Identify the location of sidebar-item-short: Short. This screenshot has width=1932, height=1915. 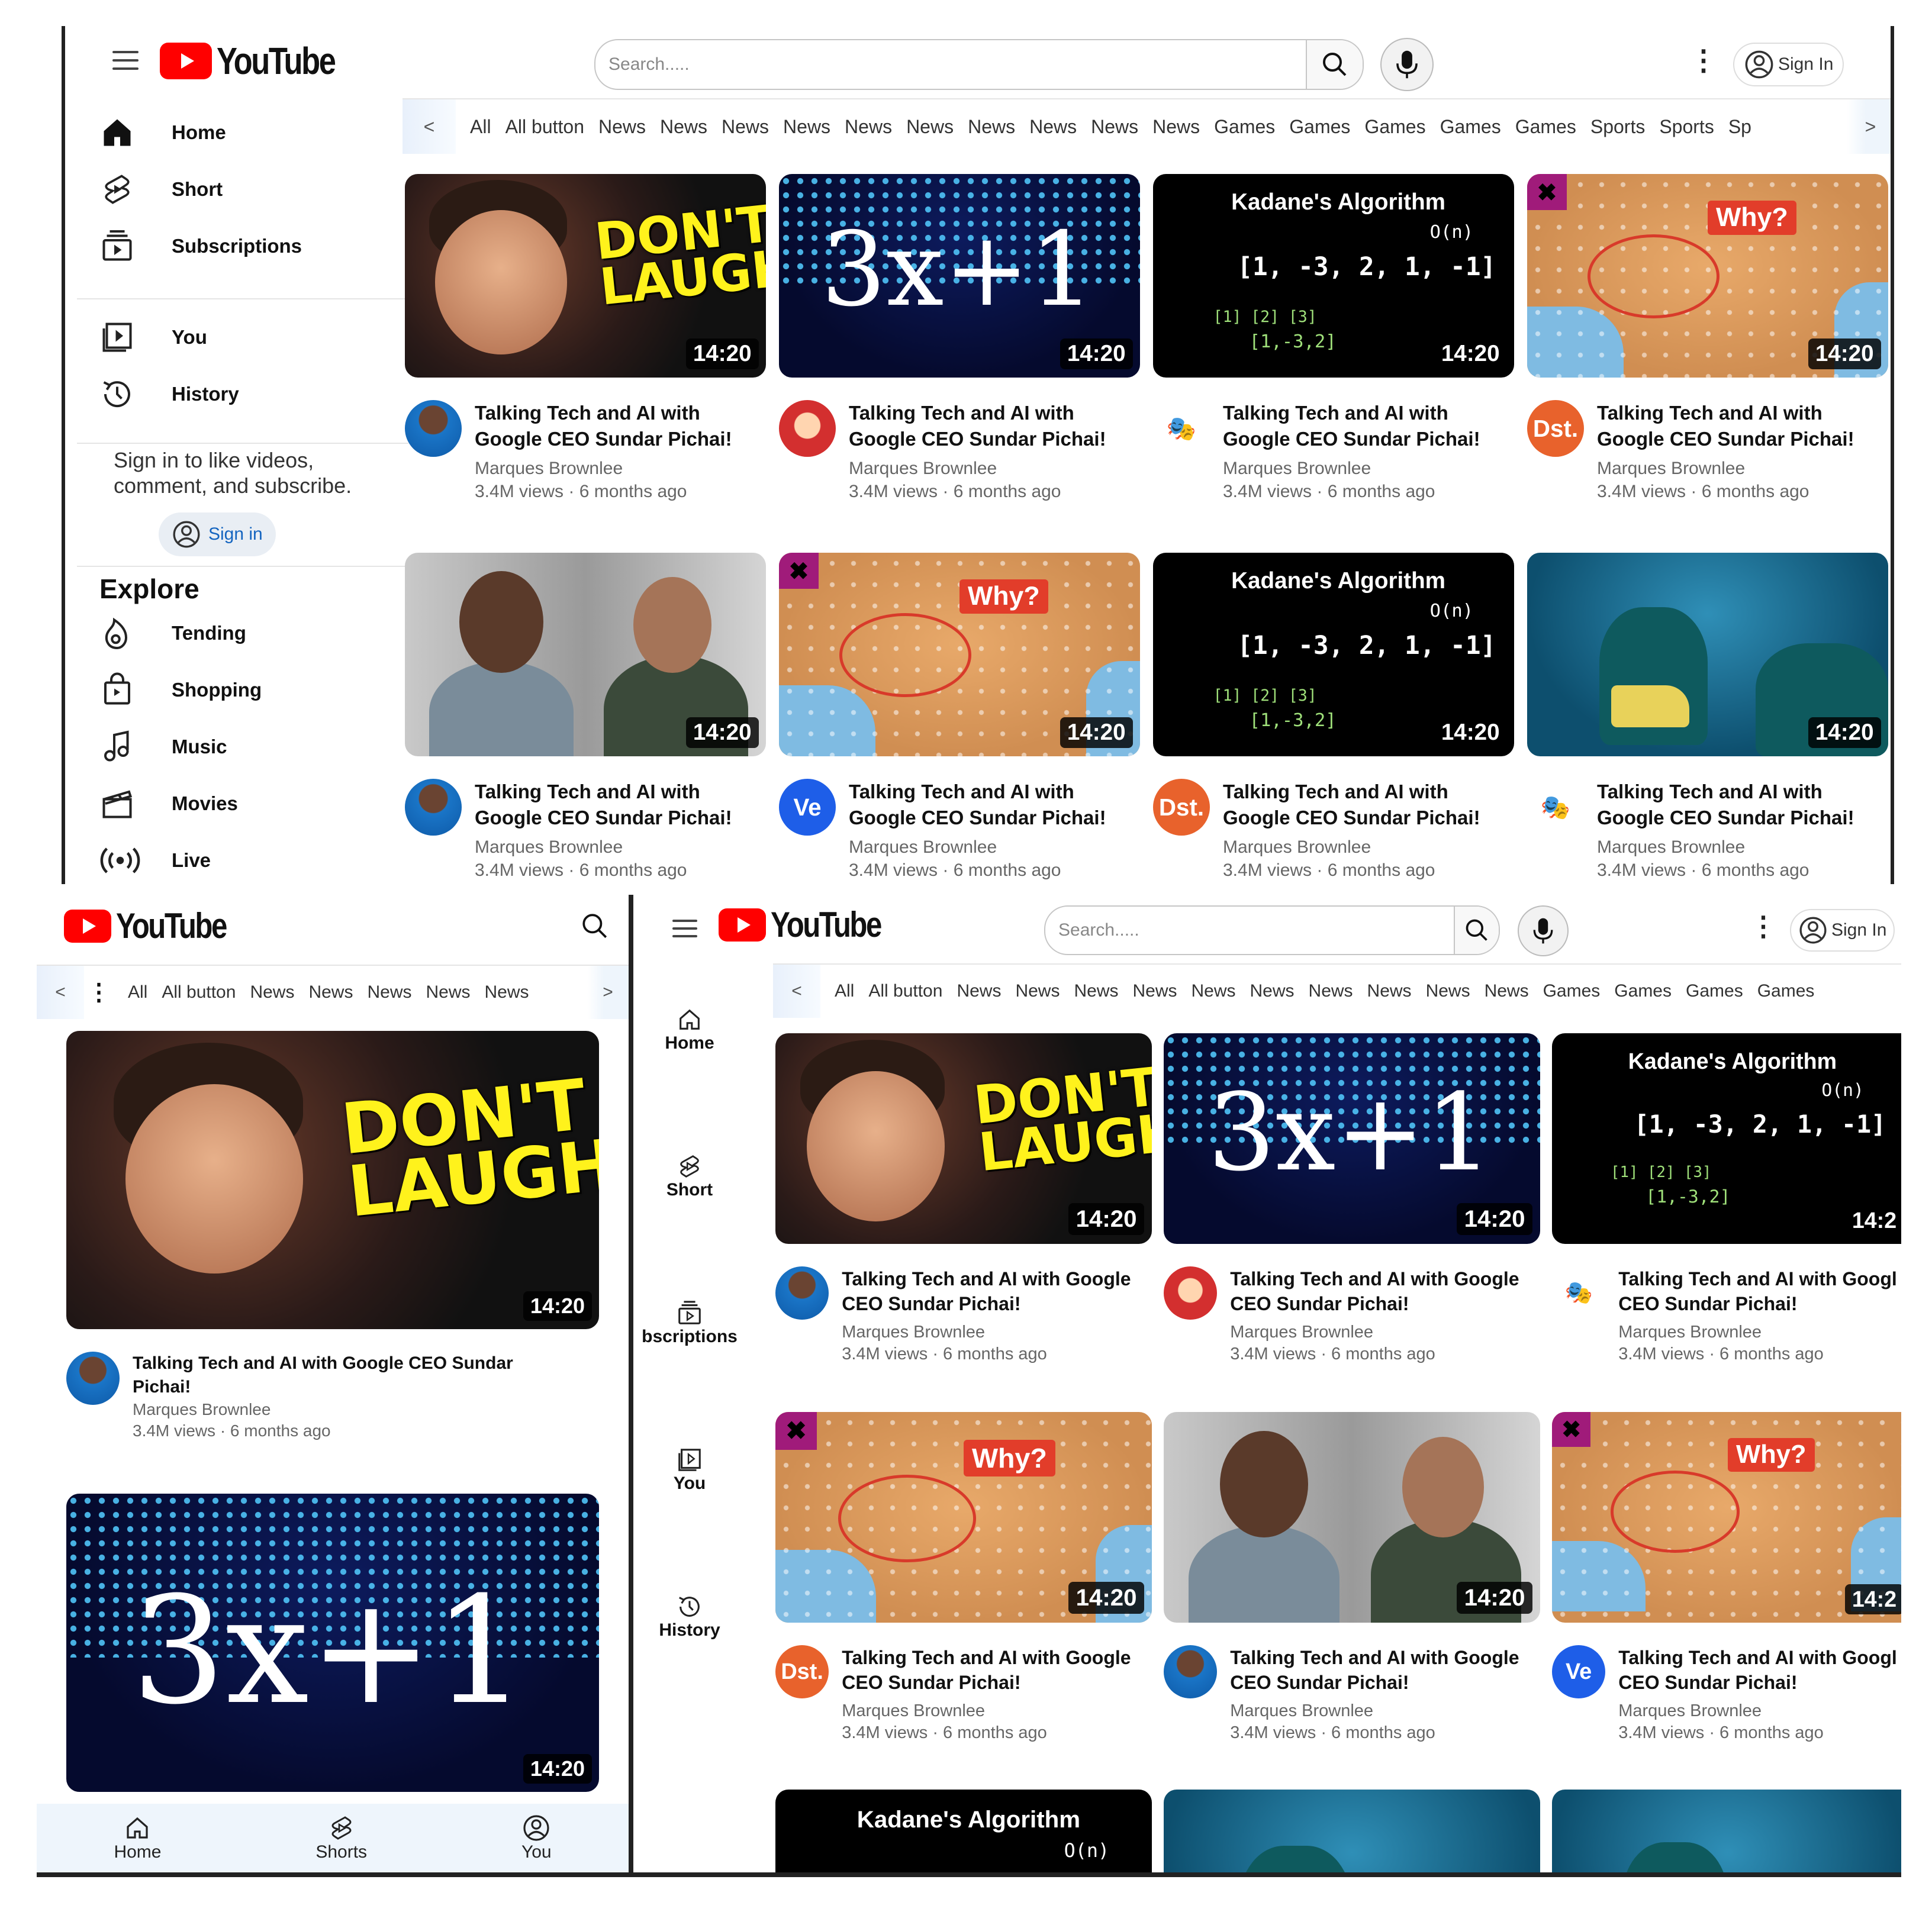
(161, 189).